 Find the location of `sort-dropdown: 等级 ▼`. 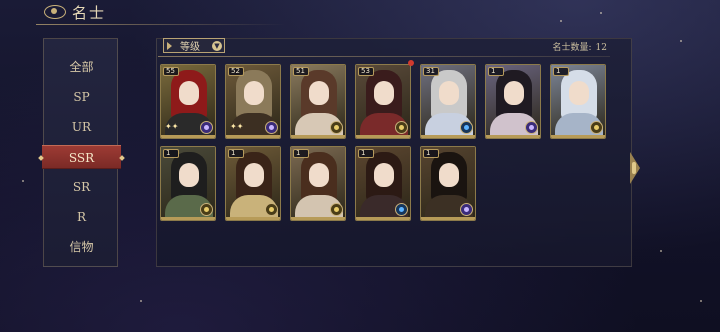

sort-dropdown: 等级 ▼ is located at coordinates (194, 45).